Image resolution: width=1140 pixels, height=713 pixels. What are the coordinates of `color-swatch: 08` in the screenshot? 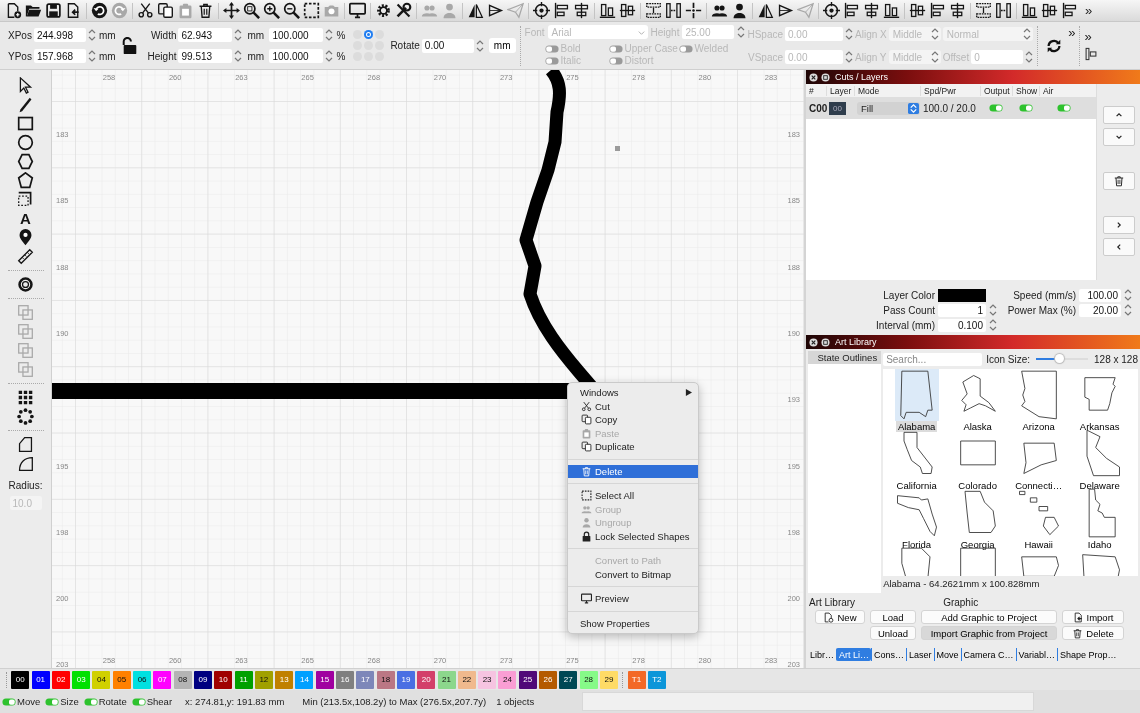 It's located at (182, 679).